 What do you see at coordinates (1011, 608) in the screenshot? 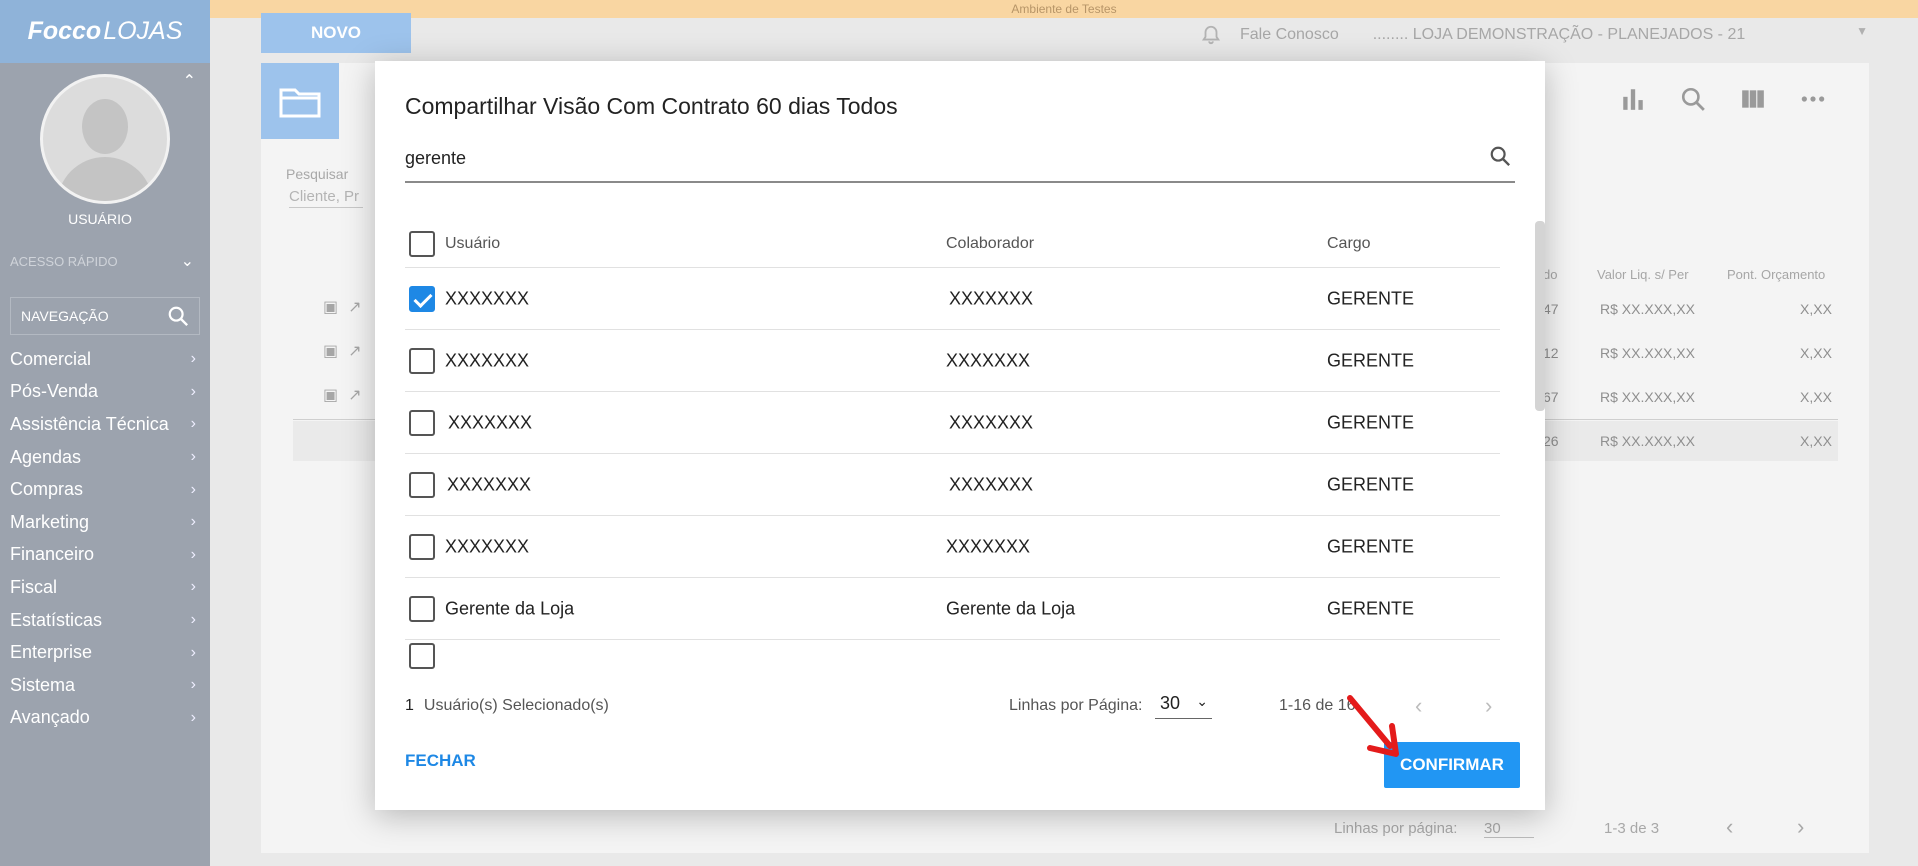
I see `cell-colab: Gerente da Loja` at bounding box center [1011, 608].